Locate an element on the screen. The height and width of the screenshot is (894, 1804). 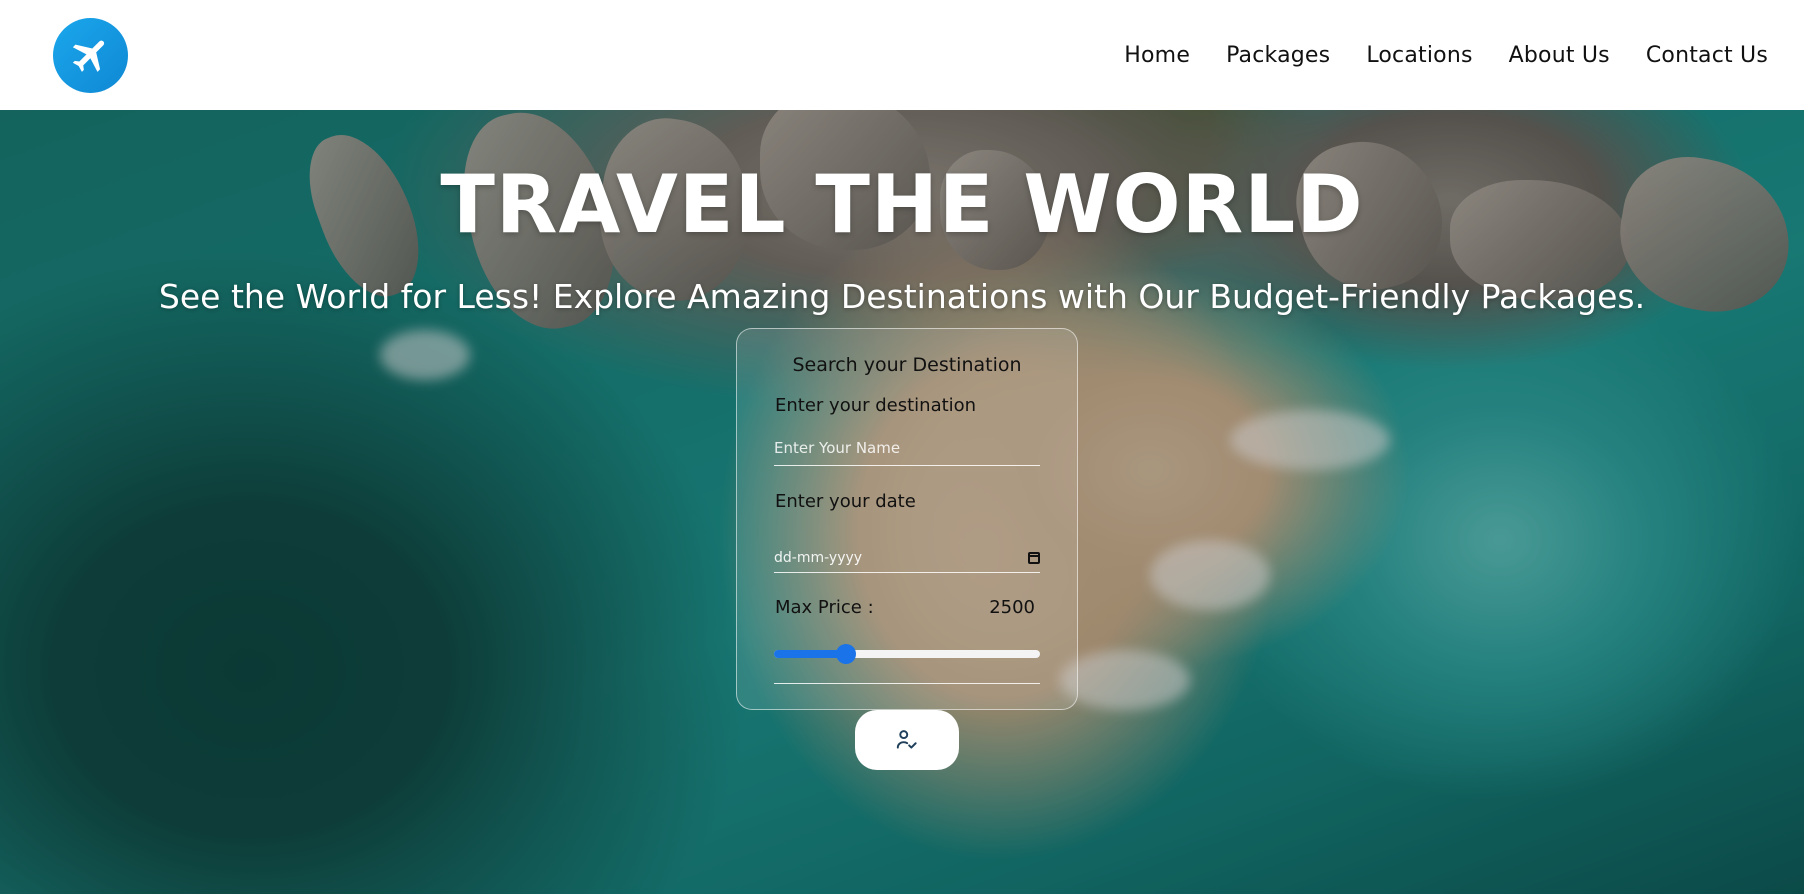
max-price-label: Max Price : is located at coordinates (824, 607).